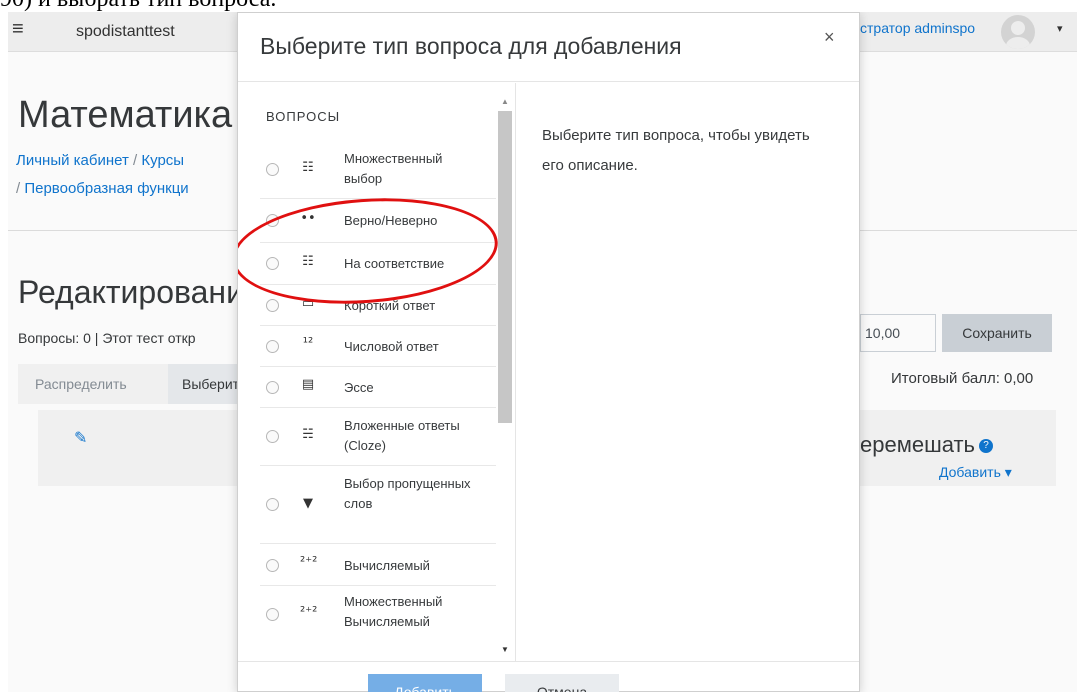 Image resolution: width=1077 pixels, height=692 pixels. What do you see at coordinates (308, 384) in the screenshot?
I see `essay-icon: ▤` at bounding box center [308, 384].